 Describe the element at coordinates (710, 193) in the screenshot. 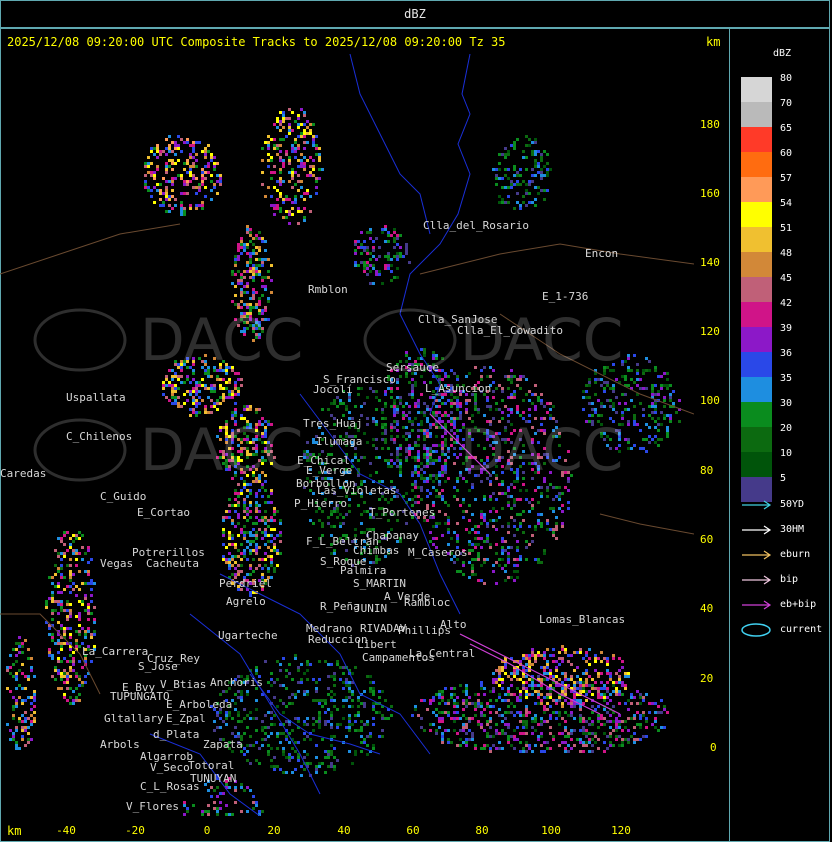

I see `y-tick: 160` at that location.